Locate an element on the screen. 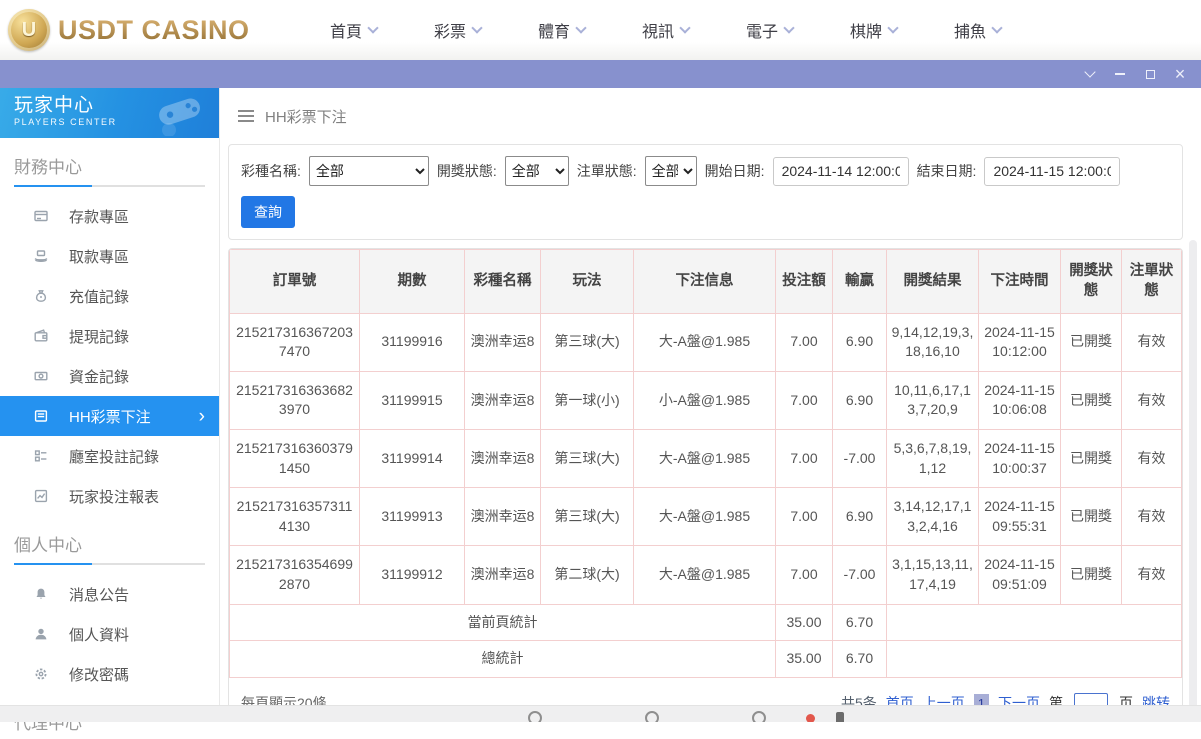 This screenshot has height=739, width=1201. page-size-label: 每頁顯示20條 is located at coordinates (284, 700).